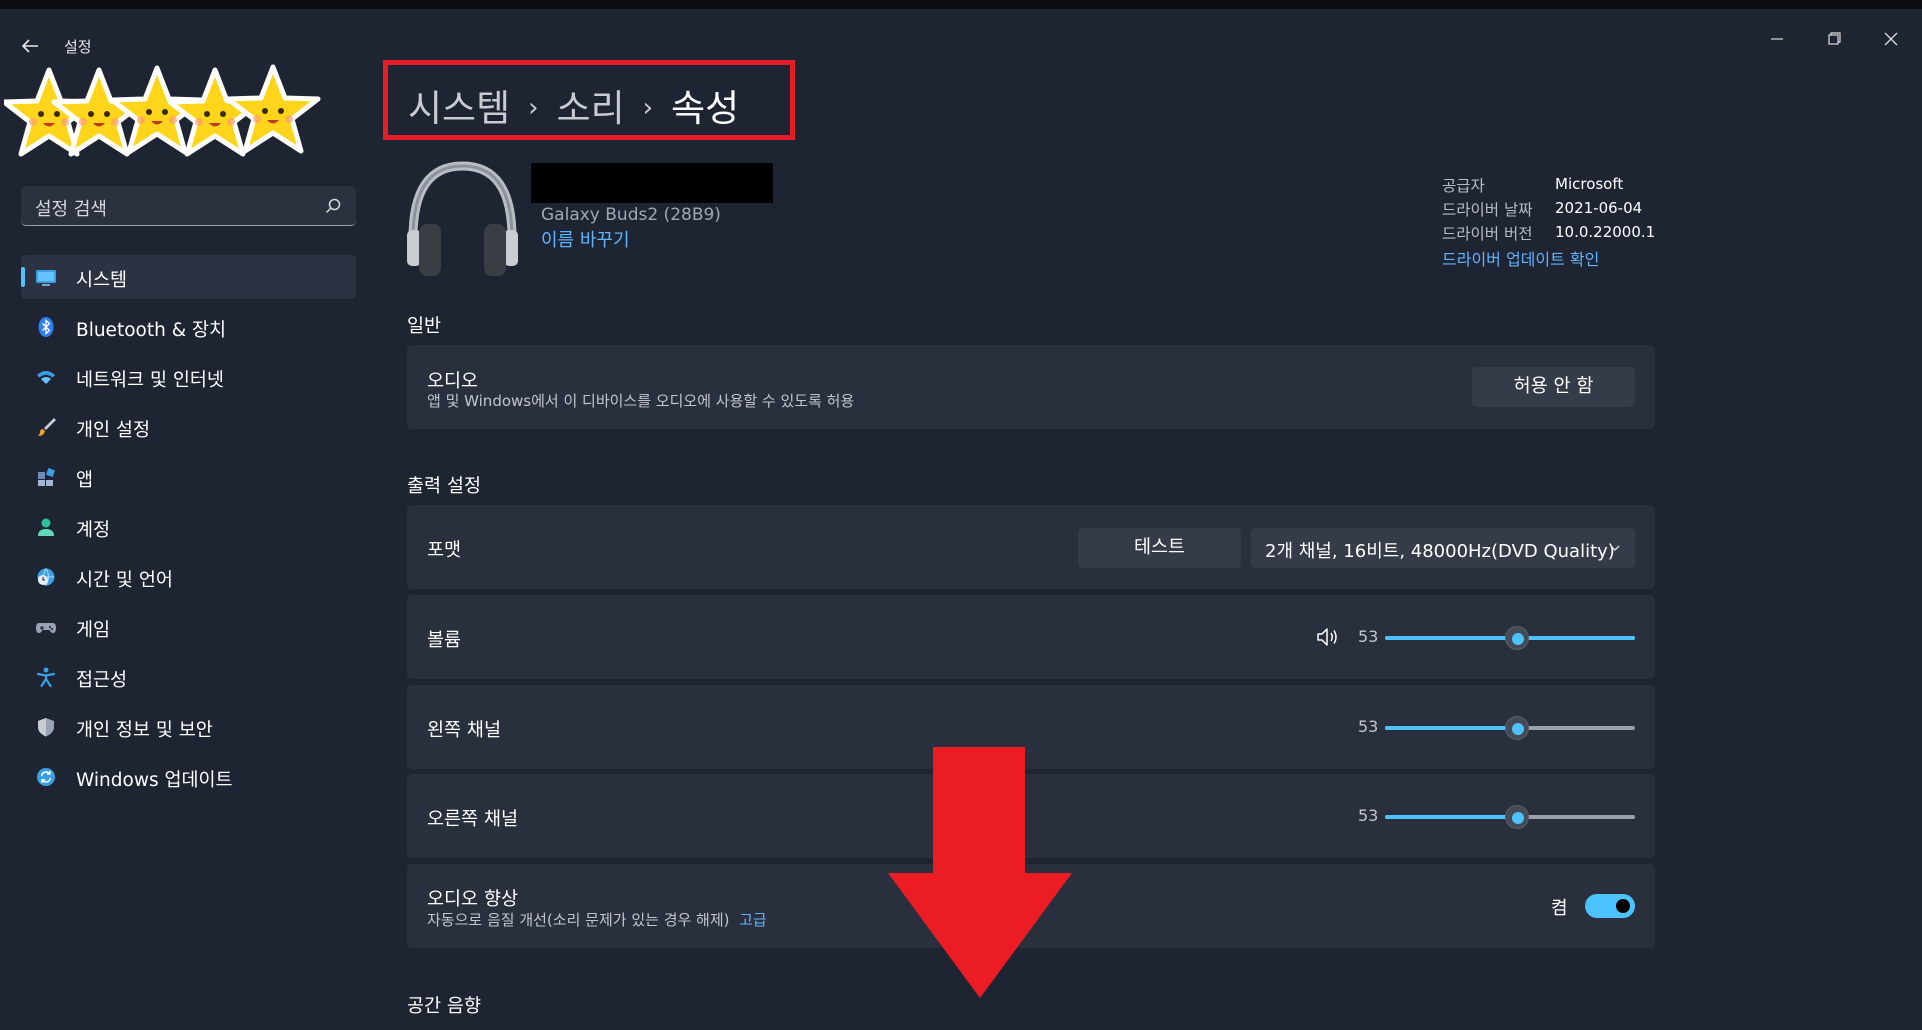  Describe the element at coordinates (1031, 637) in the screenshot. I see `volume-card: 볼륨 53` at that location.